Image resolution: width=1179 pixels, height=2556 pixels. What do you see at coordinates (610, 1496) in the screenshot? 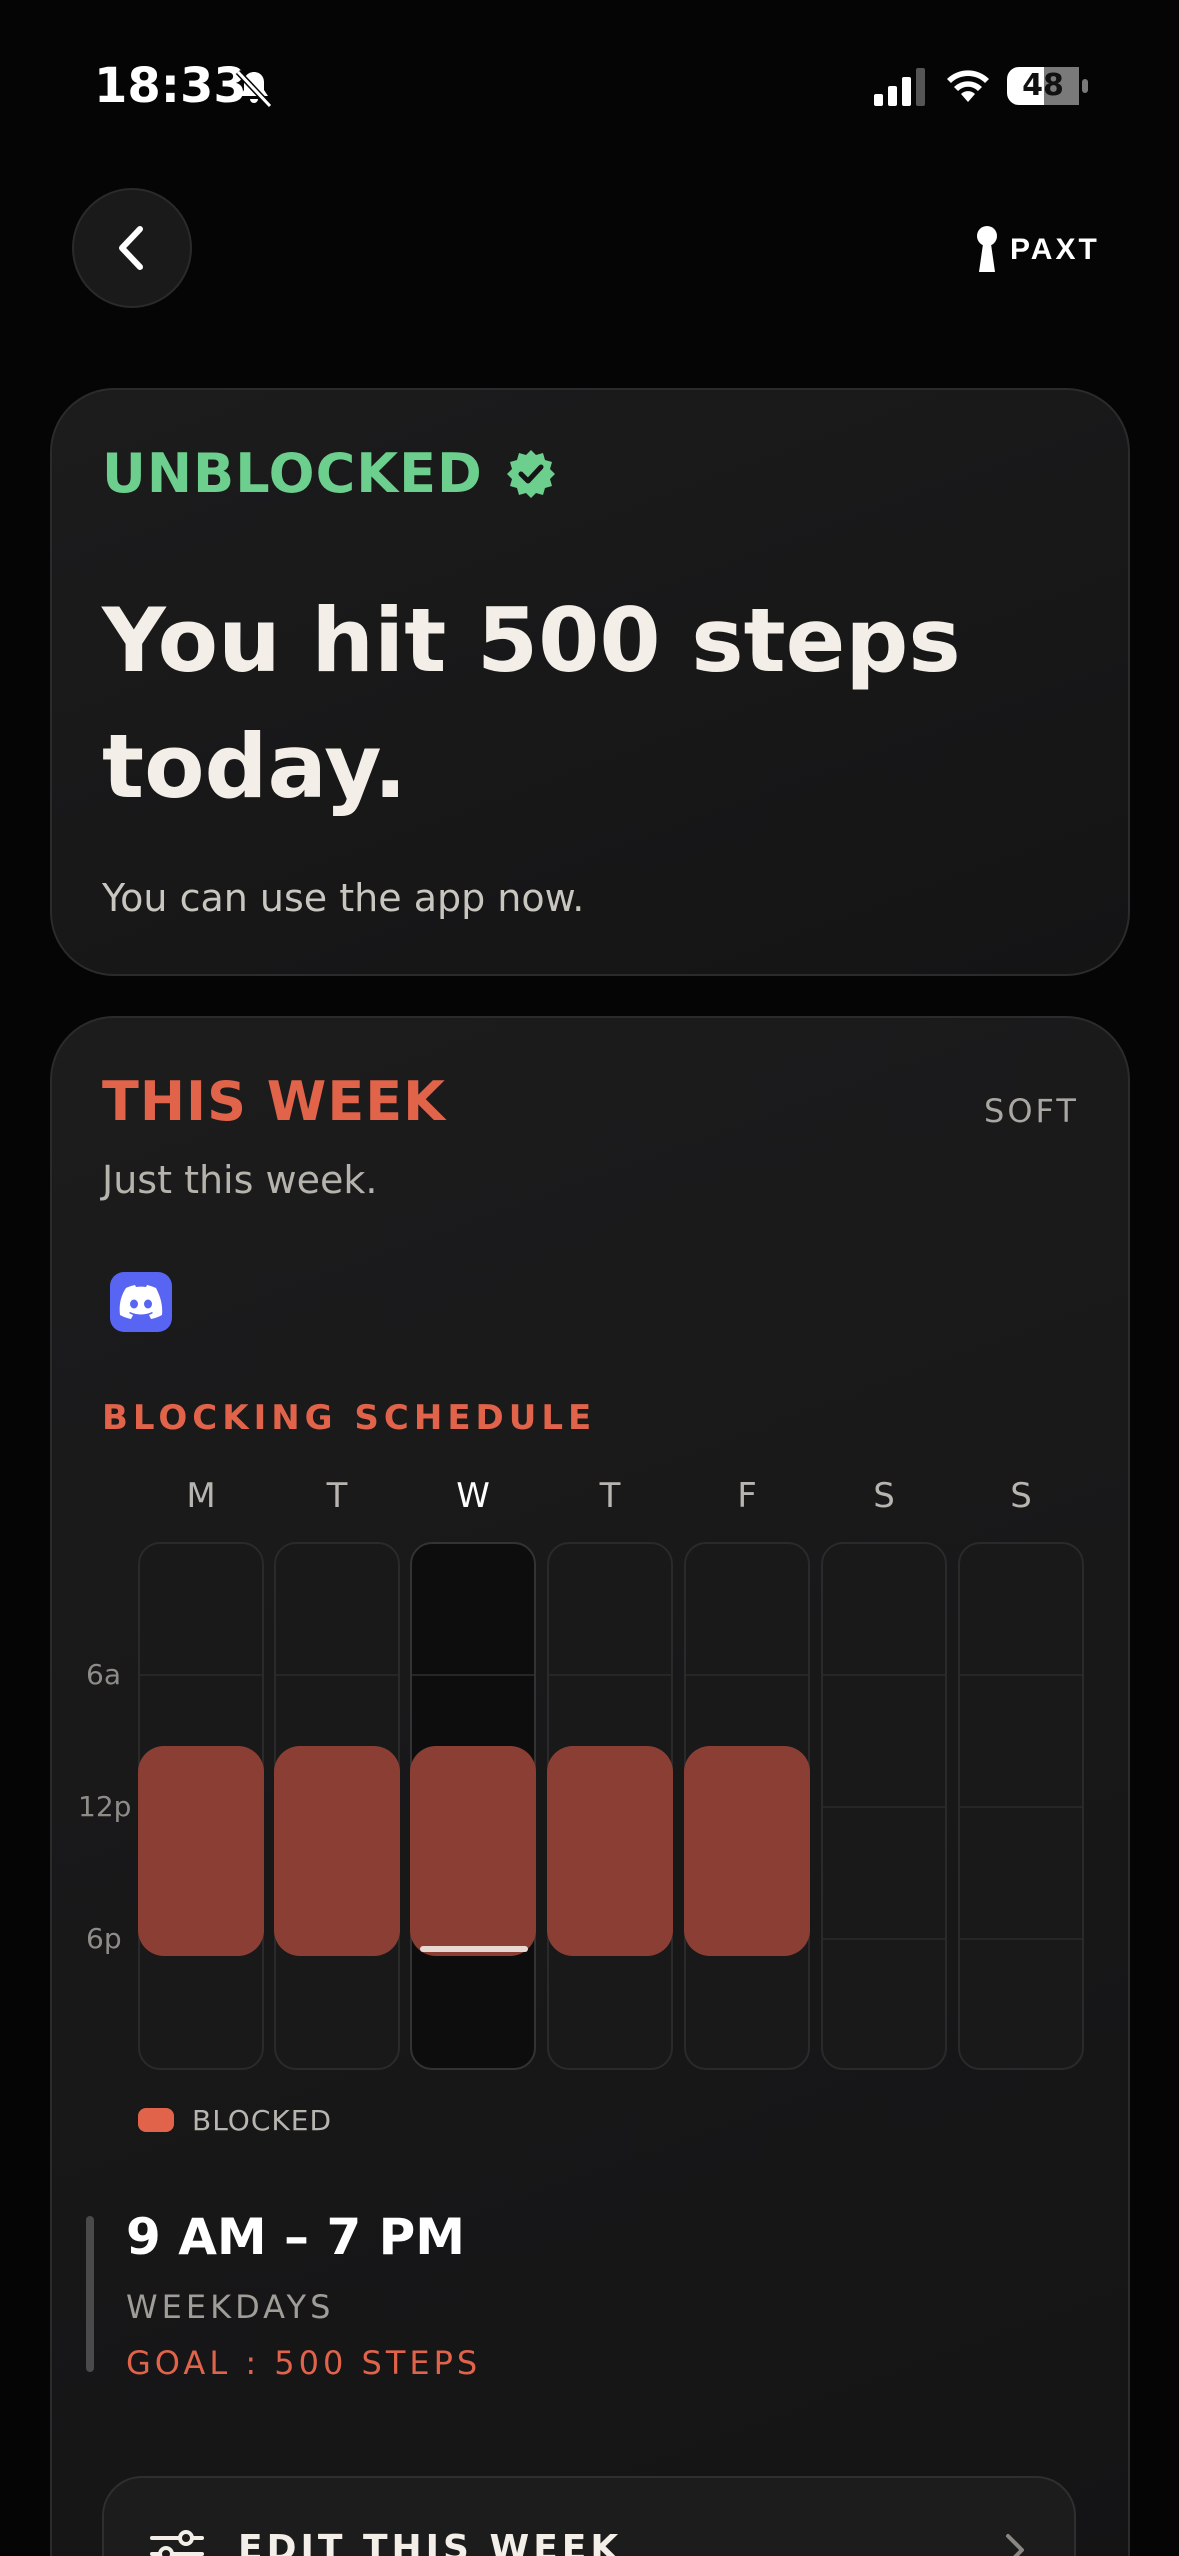
I see `day-label-thu: T` at bounding box center [610, 1496].